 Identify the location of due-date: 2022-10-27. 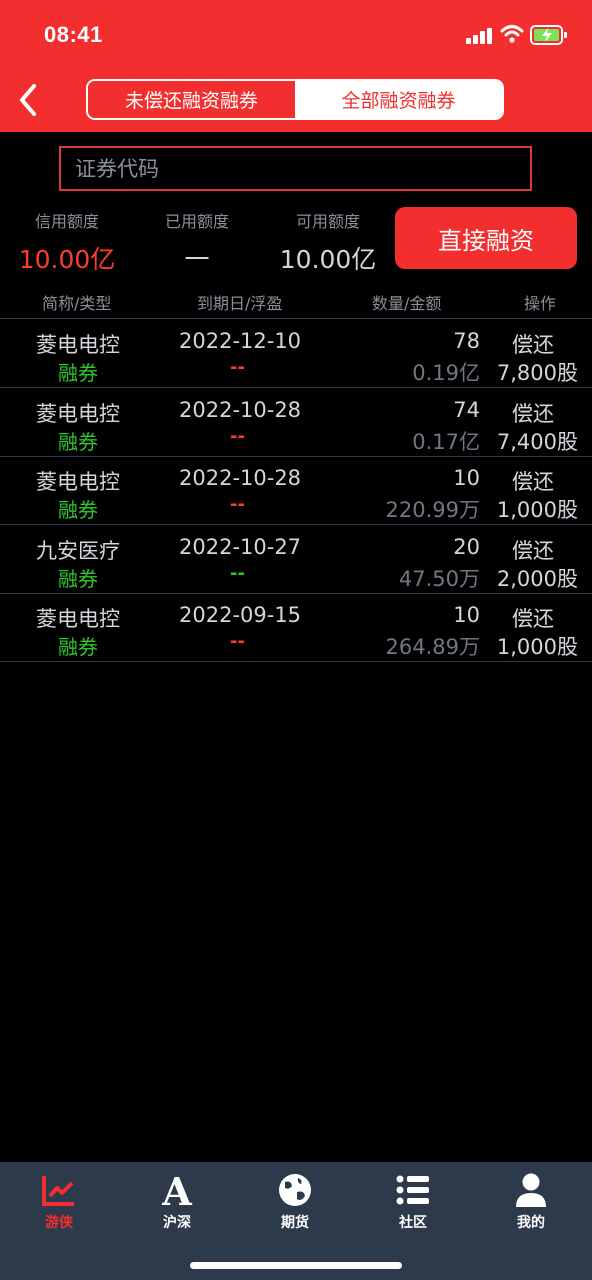
(240, 546).